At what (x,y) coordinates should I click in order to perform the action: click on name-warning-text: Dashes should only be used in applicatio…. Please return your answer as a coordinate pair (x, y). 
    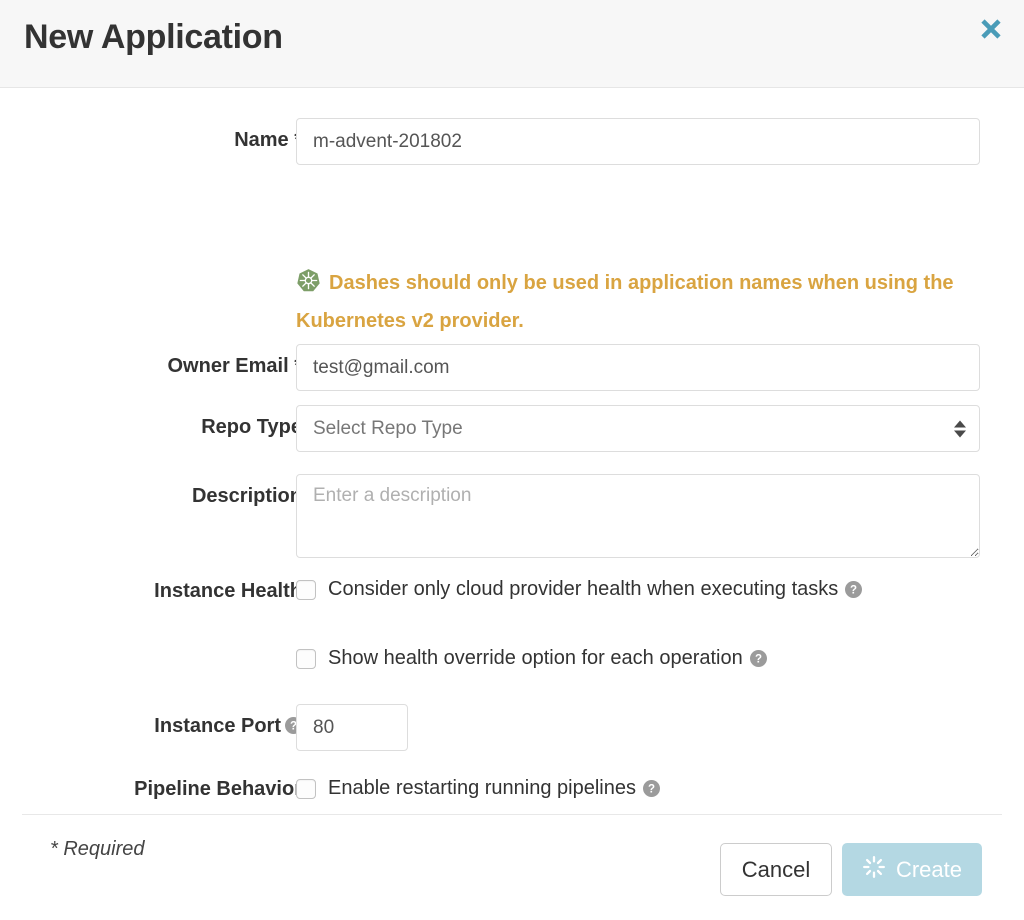
    Looking at the image, I should click on (625, 302).